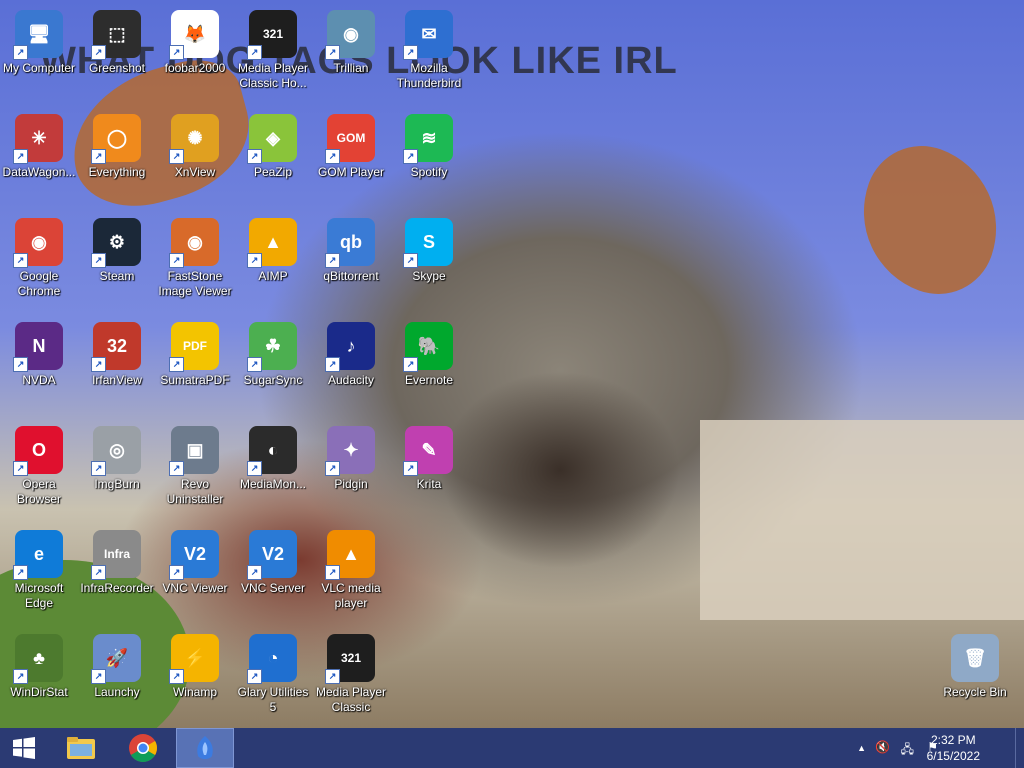 This screenshot has height=768, width=1024. I want to click on network-icon: 🖧, so click(907, 750).